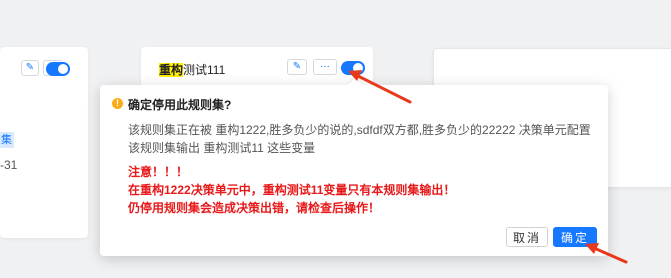 The width and height of the screenshot is (671, 278). What do you see at coordinates (180, 105) in the screenshot?
I see `popover-title: 确定停用此规则集?` at bounding box center [180, 105].